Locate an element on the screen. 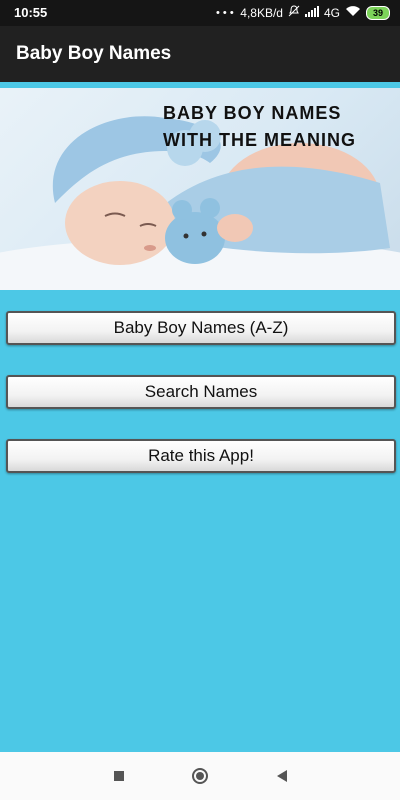 This screenshot has width=400, height=800. app-bar: Baby Boy Names is located at coordinates (200, 54).